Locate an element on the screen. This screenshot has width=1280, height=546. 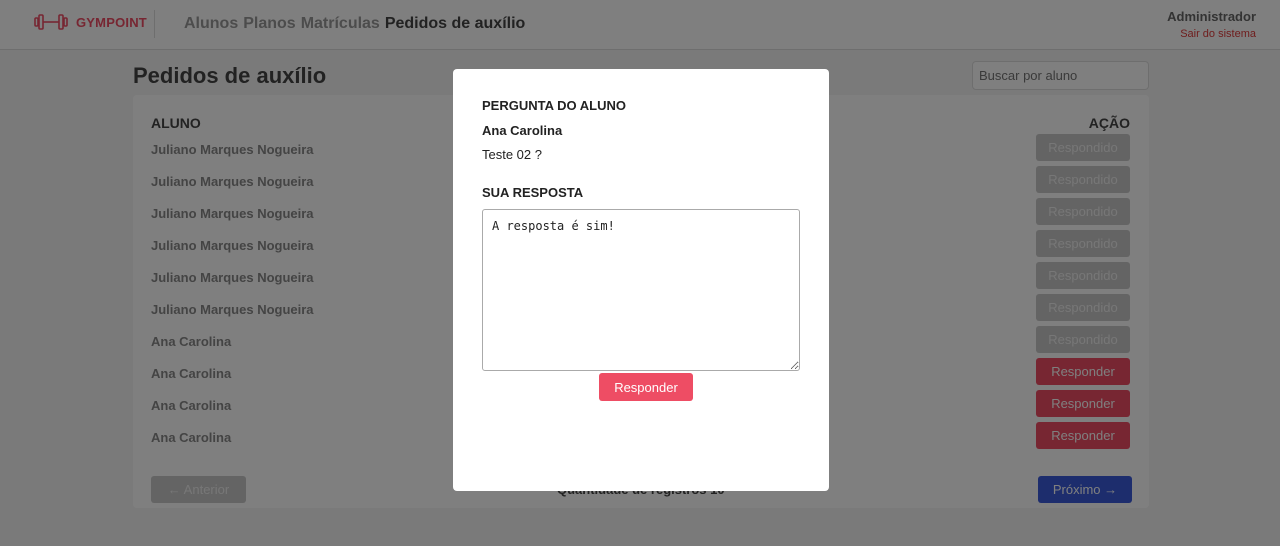
submit-answer-button: Responder is located at coordinates (646, 387).